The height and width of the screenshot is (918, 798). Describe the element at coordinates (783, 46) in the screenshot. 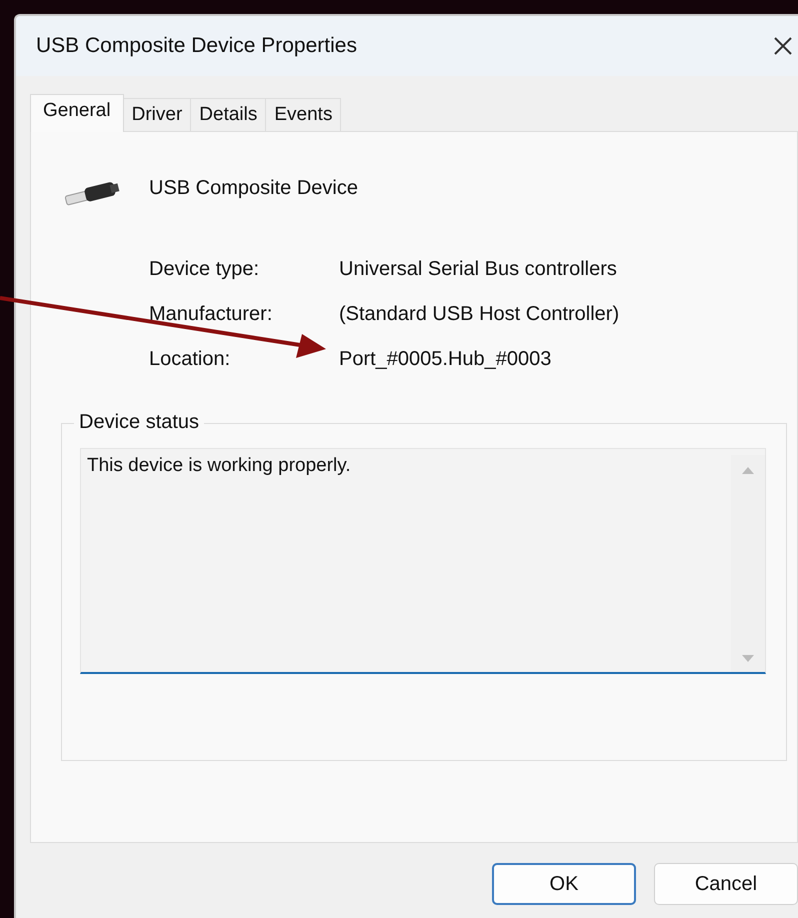

I see `close-icon` at that location.